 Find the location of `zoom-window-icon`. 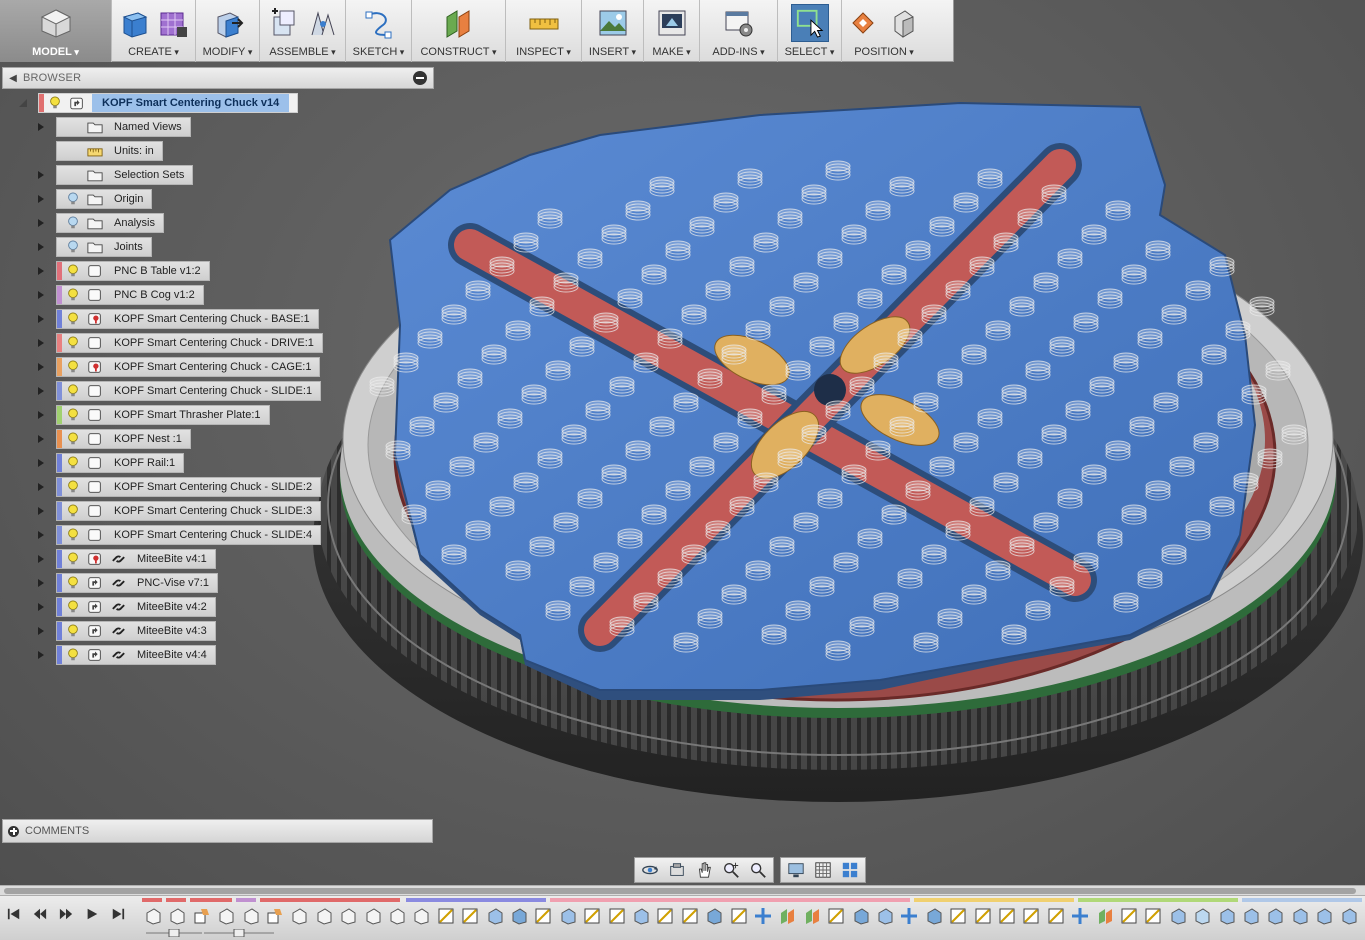

zoom-window-icon is located at coordinates (758, 870).